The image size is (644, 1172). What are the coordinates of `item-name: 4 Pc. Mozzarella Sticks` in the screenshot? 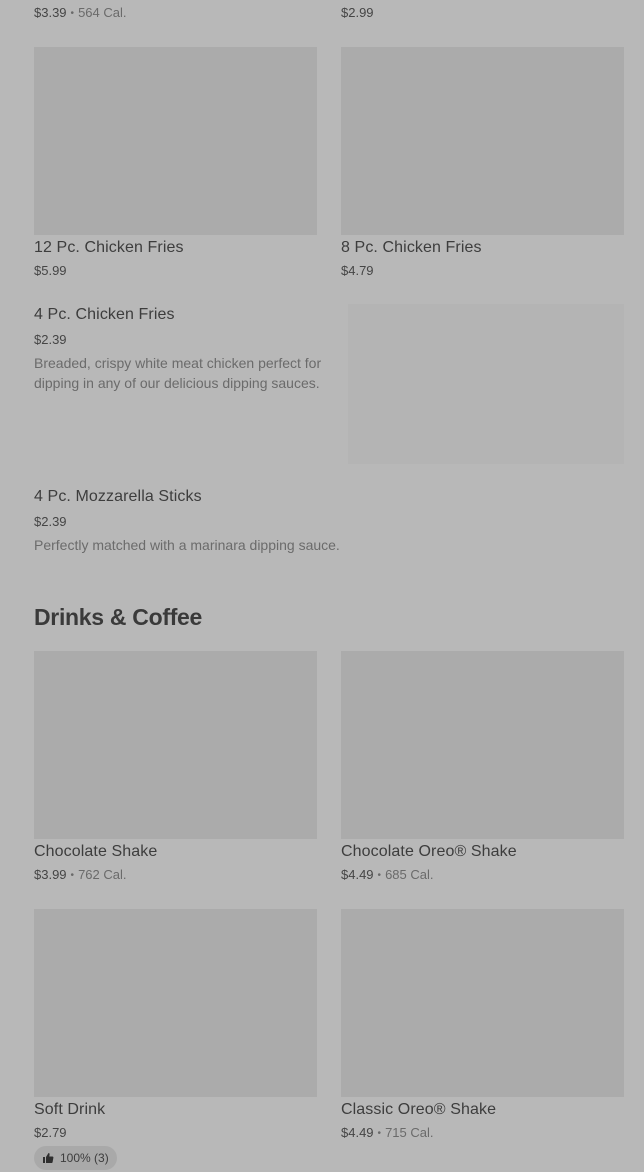 It's located at (118, 496).